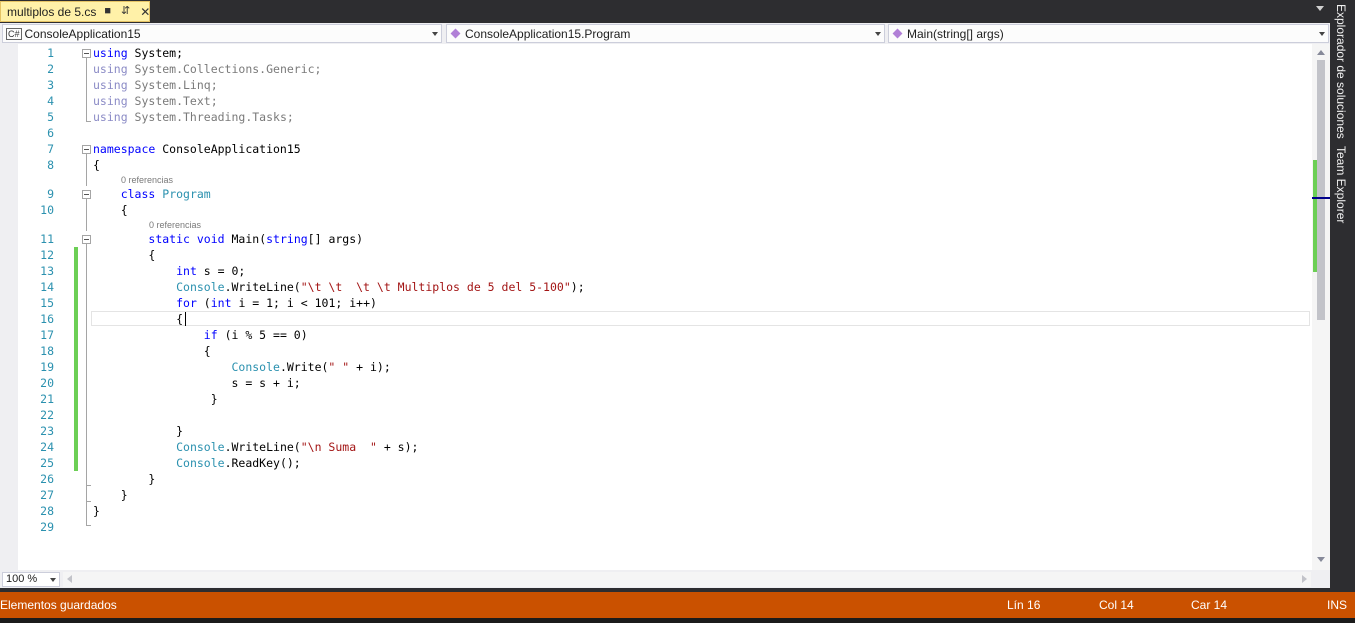  Describe the element at coordinates (242, 367) in the screenshot. I see `code-line-19: Console.Write(" " + i);` at that location.